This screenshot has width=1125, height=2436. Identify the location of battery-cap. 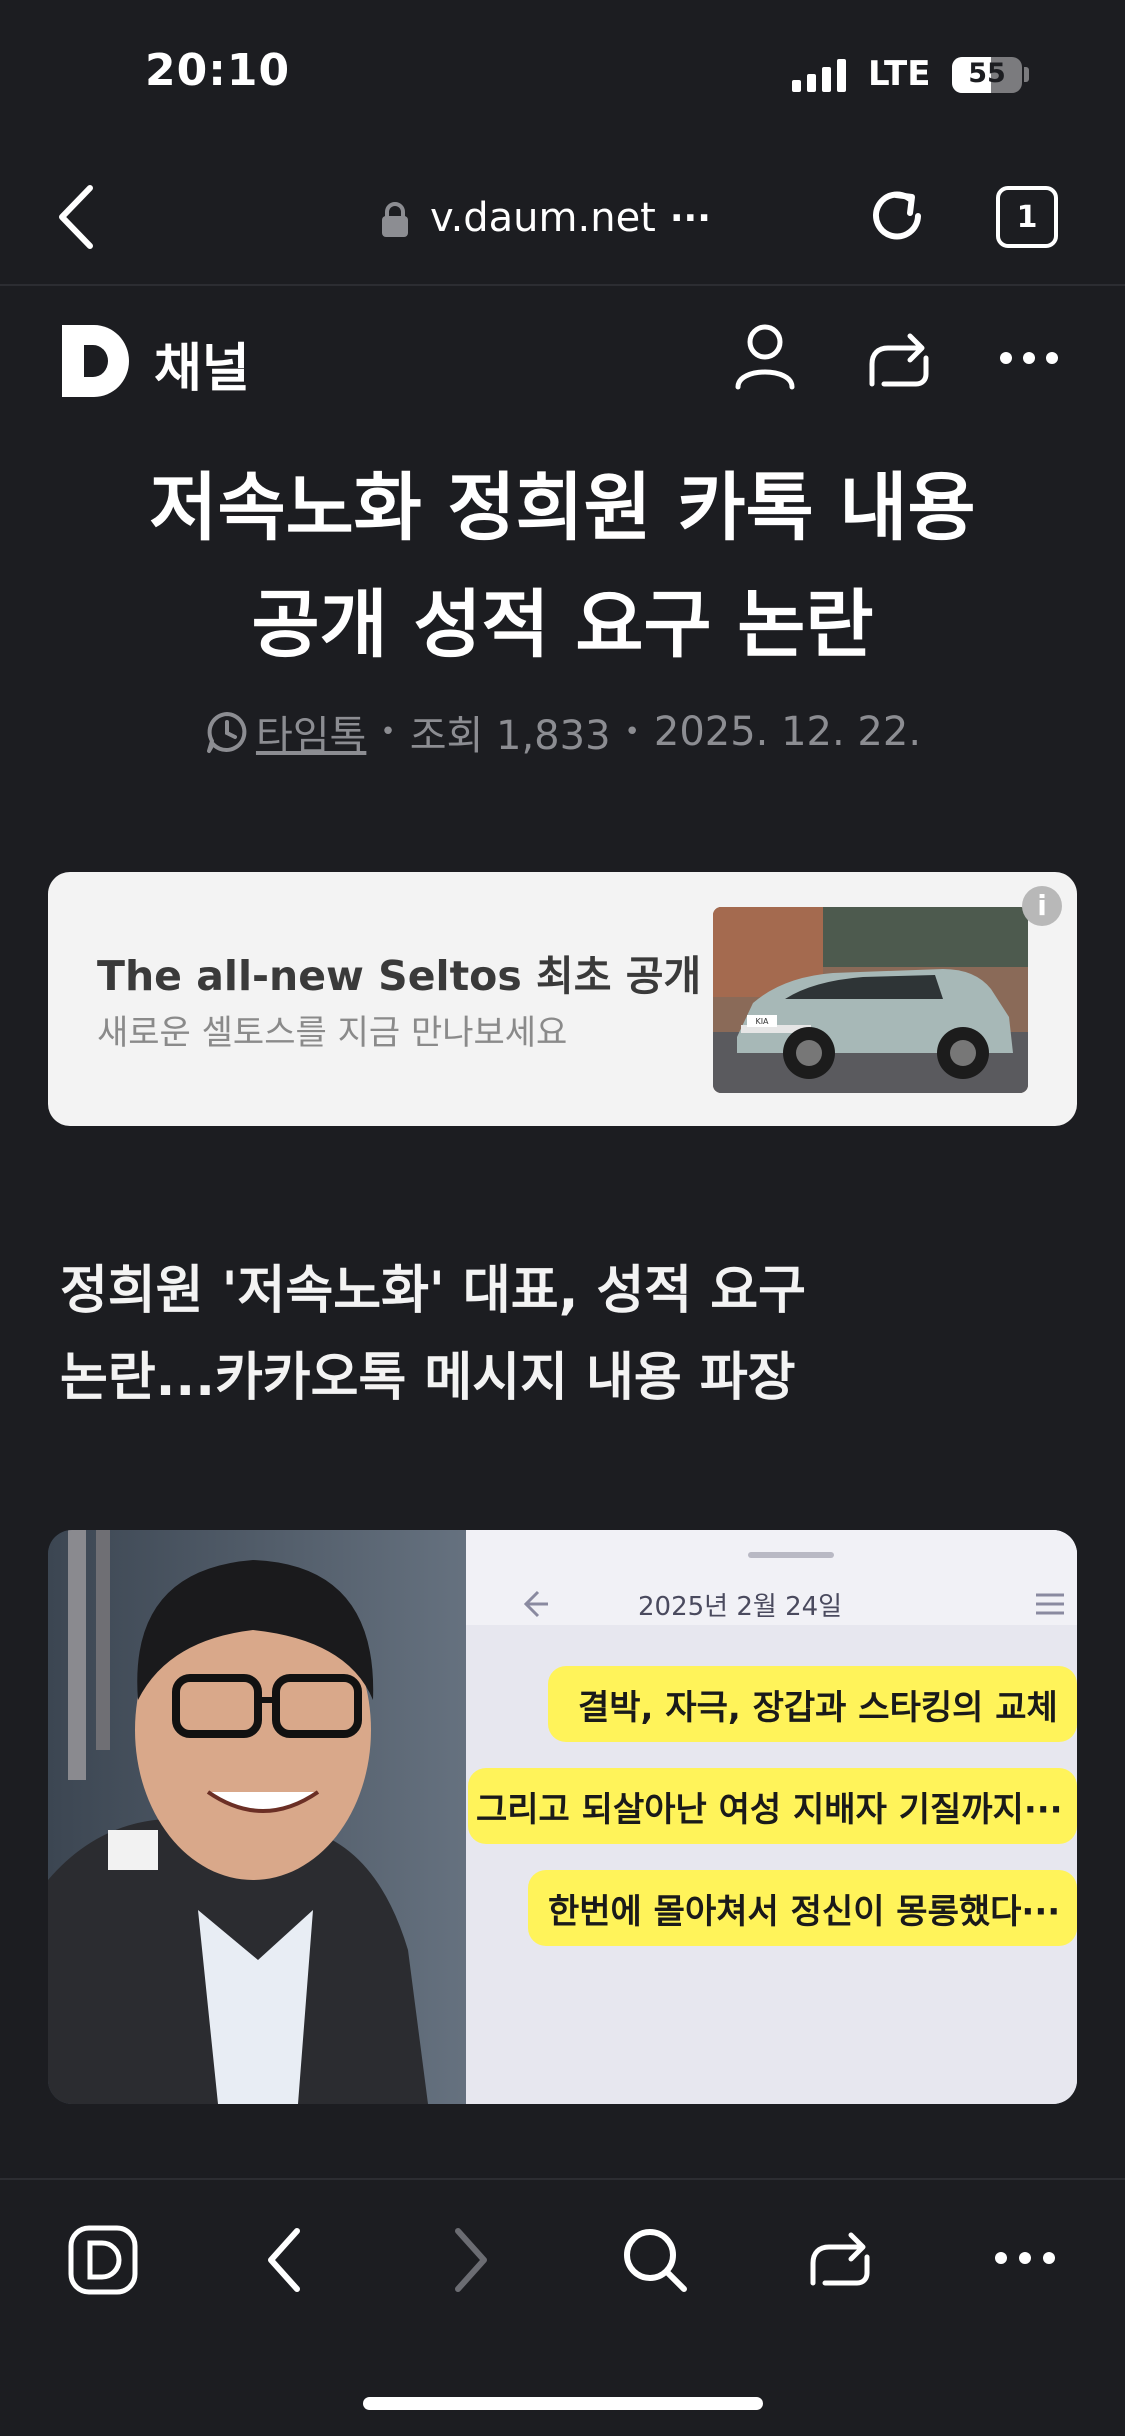
(1026, 74).